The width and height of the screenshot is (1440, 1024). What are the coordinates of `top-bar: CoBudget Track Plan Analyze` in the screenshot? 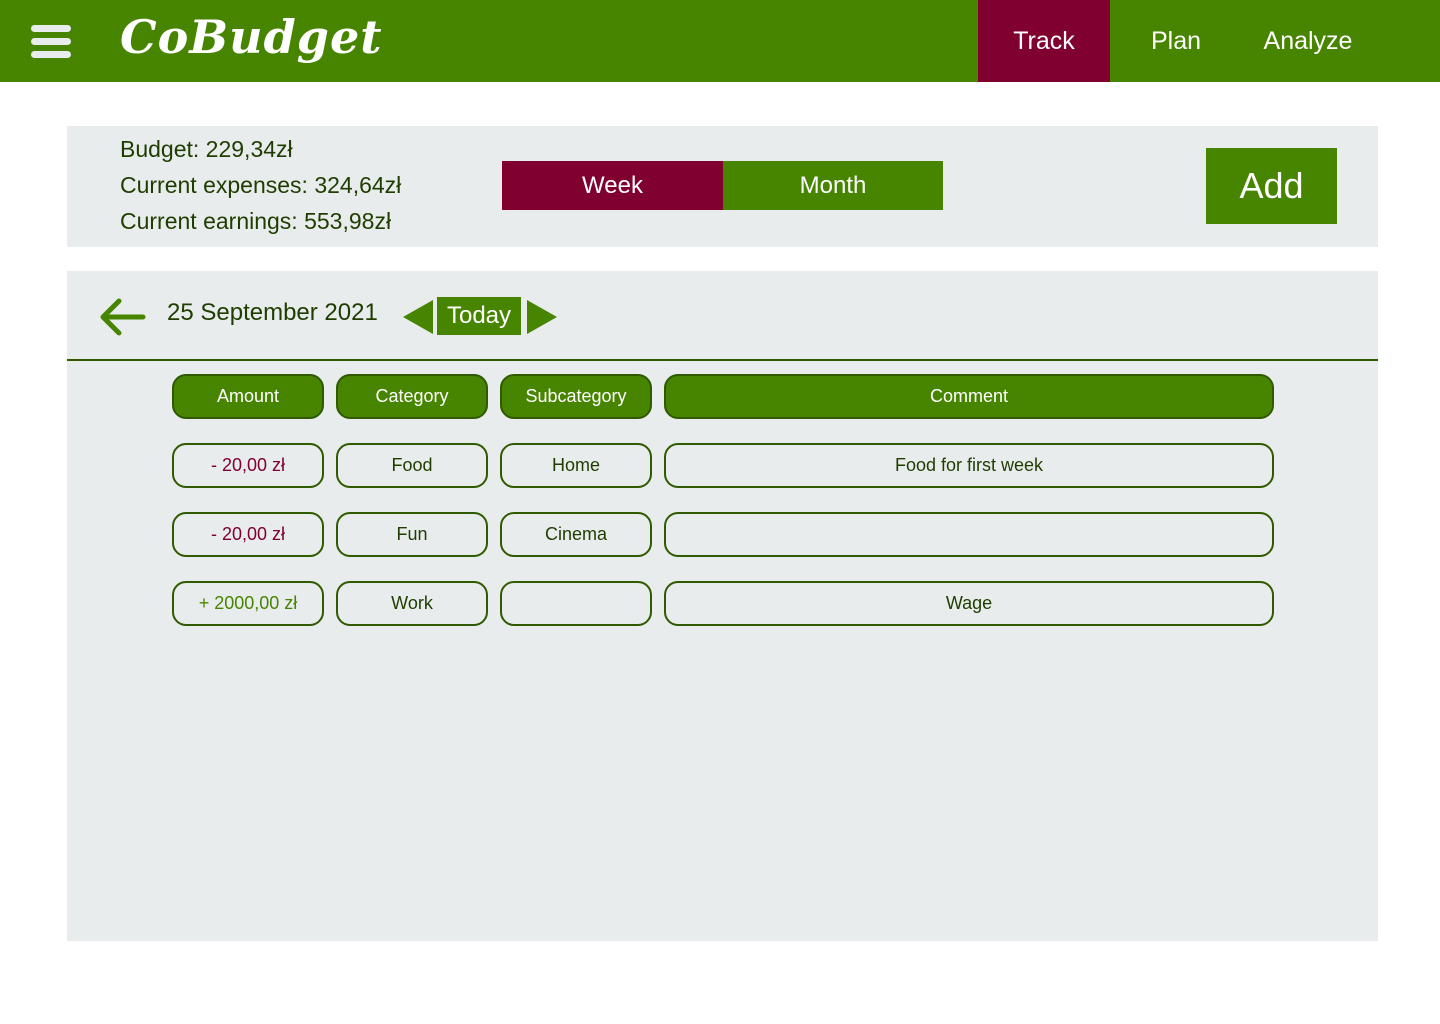 It's located at (720, 41).